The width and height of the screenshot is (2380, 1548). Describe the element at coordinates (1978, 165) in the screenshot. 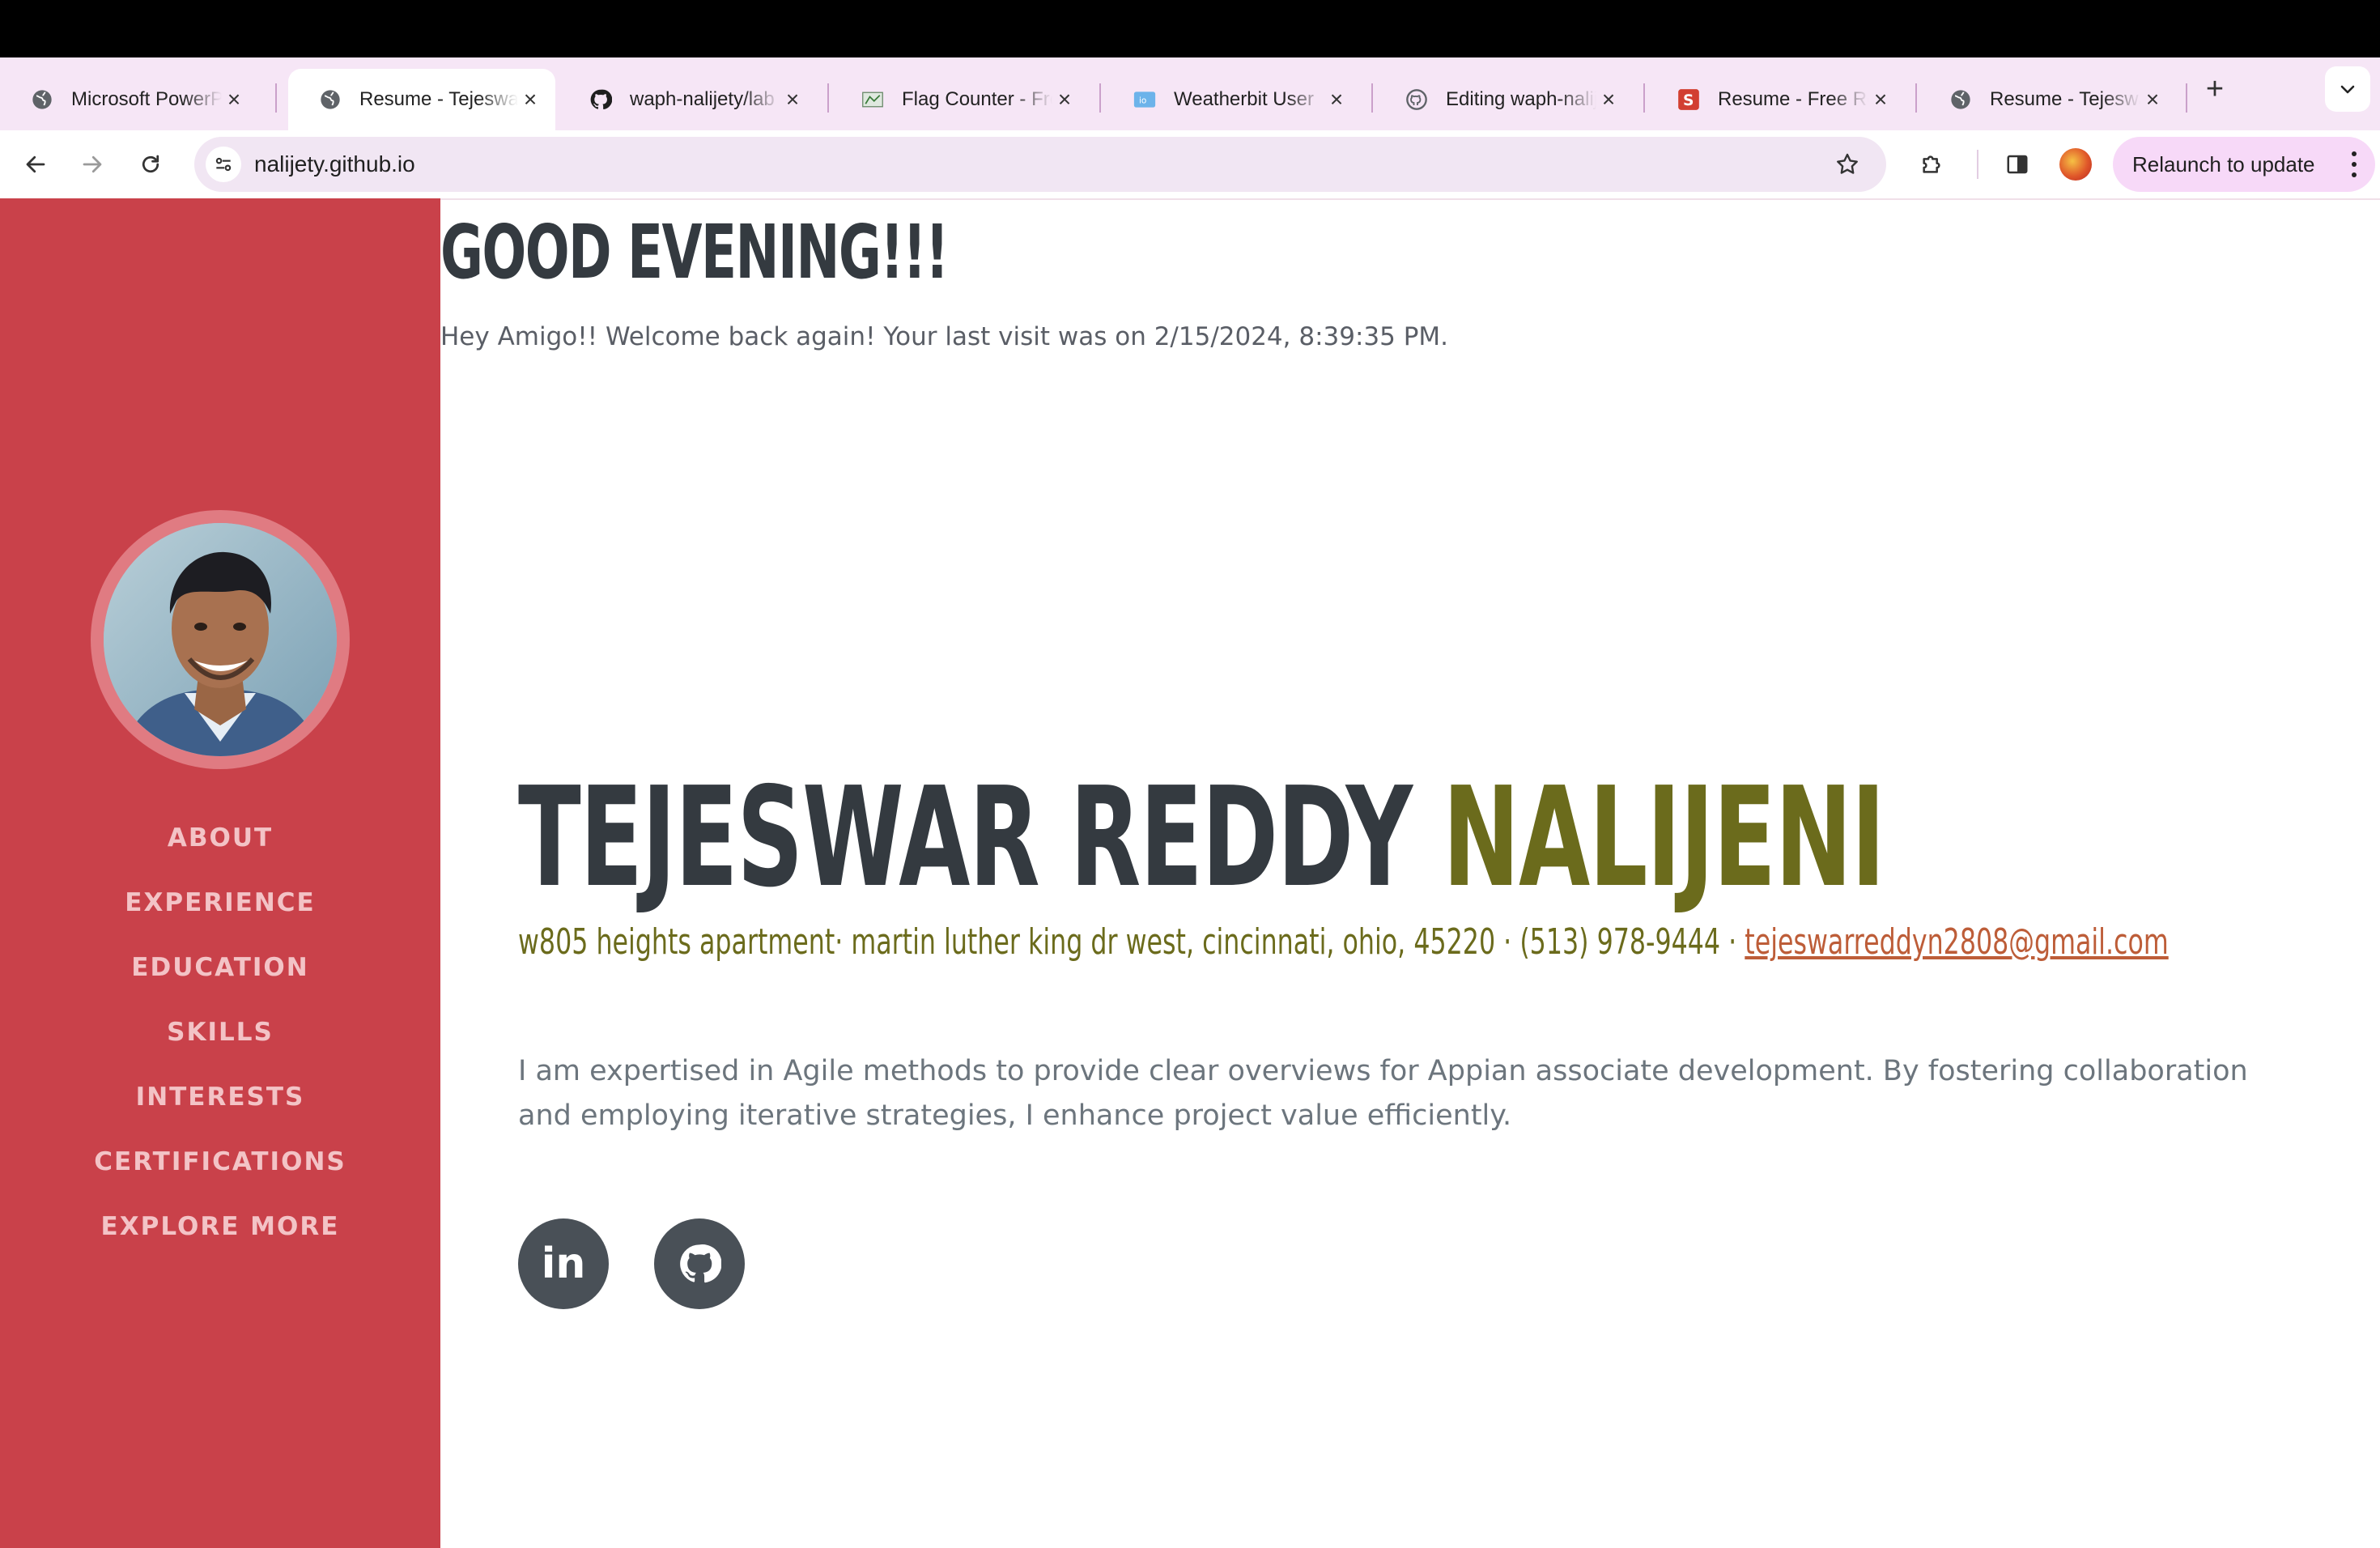

I see `toolbar-divider` at that location.